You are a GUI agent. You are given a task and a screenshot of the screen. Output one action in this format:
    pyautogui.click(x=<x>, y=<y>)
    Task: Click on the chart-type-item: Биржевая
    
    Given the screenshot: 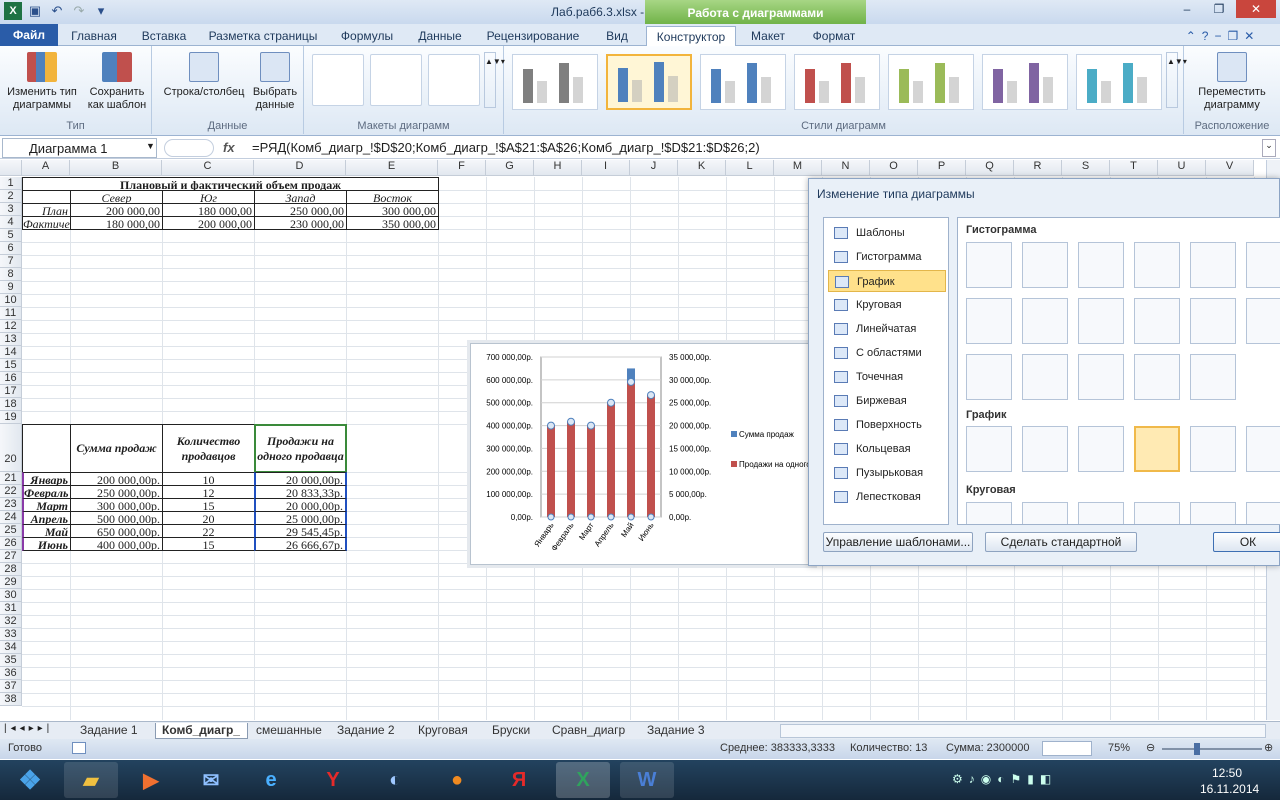 What is the action you would take?
    pyautogui.click(x=887, y=401)
    